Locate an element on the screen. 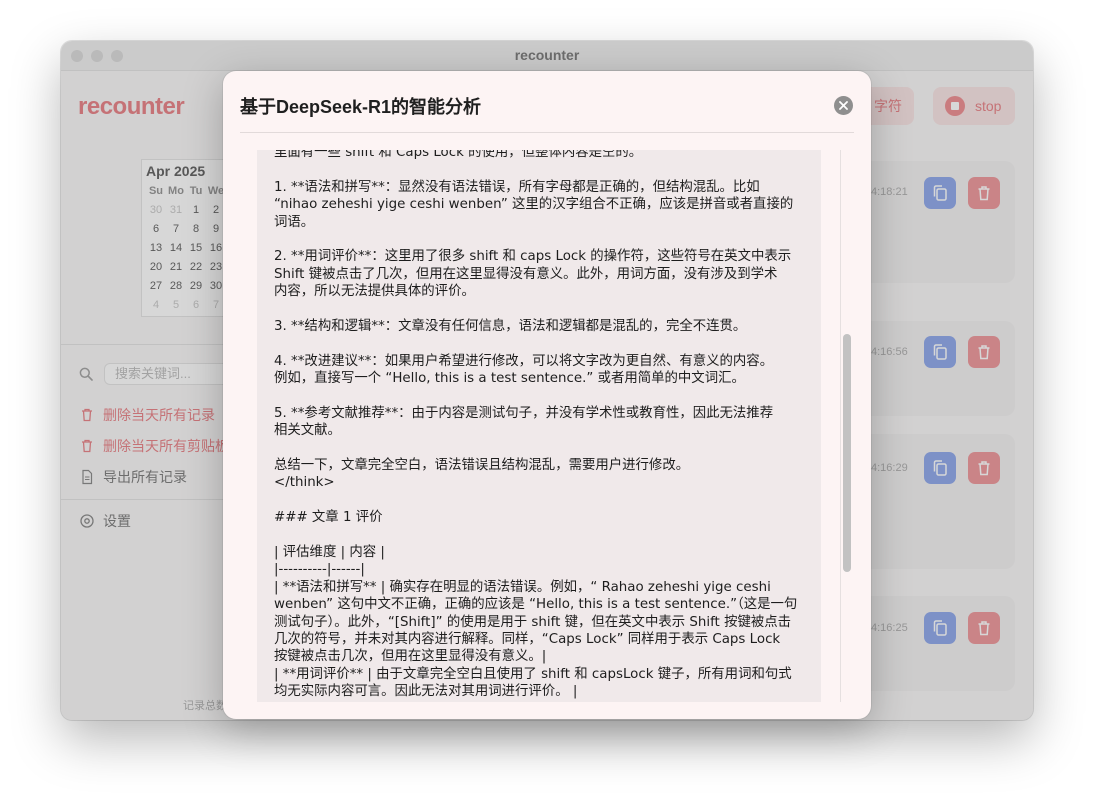  analysis-line: 内容，所以无法提供具体的评价。 is located at coordinates (374, 292).